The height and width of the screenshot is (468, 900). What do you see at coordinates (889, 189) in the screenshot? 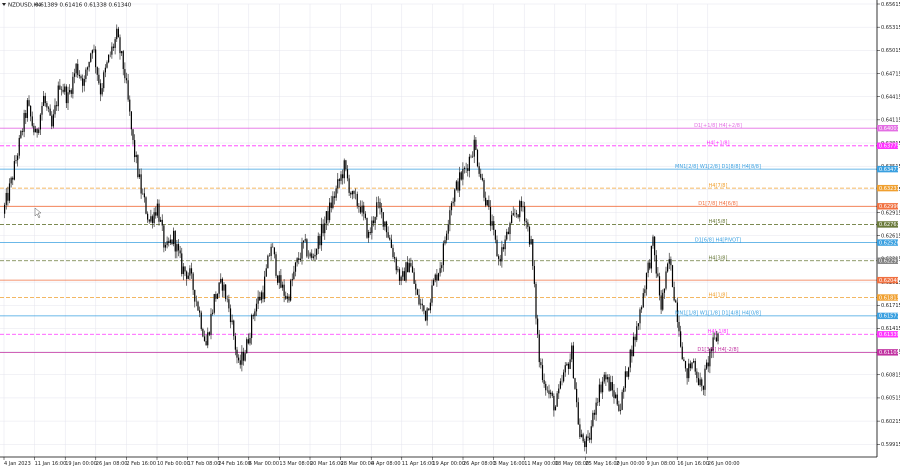
I see `price-tag-label: 0.63231` at bounding box center [889, 189].